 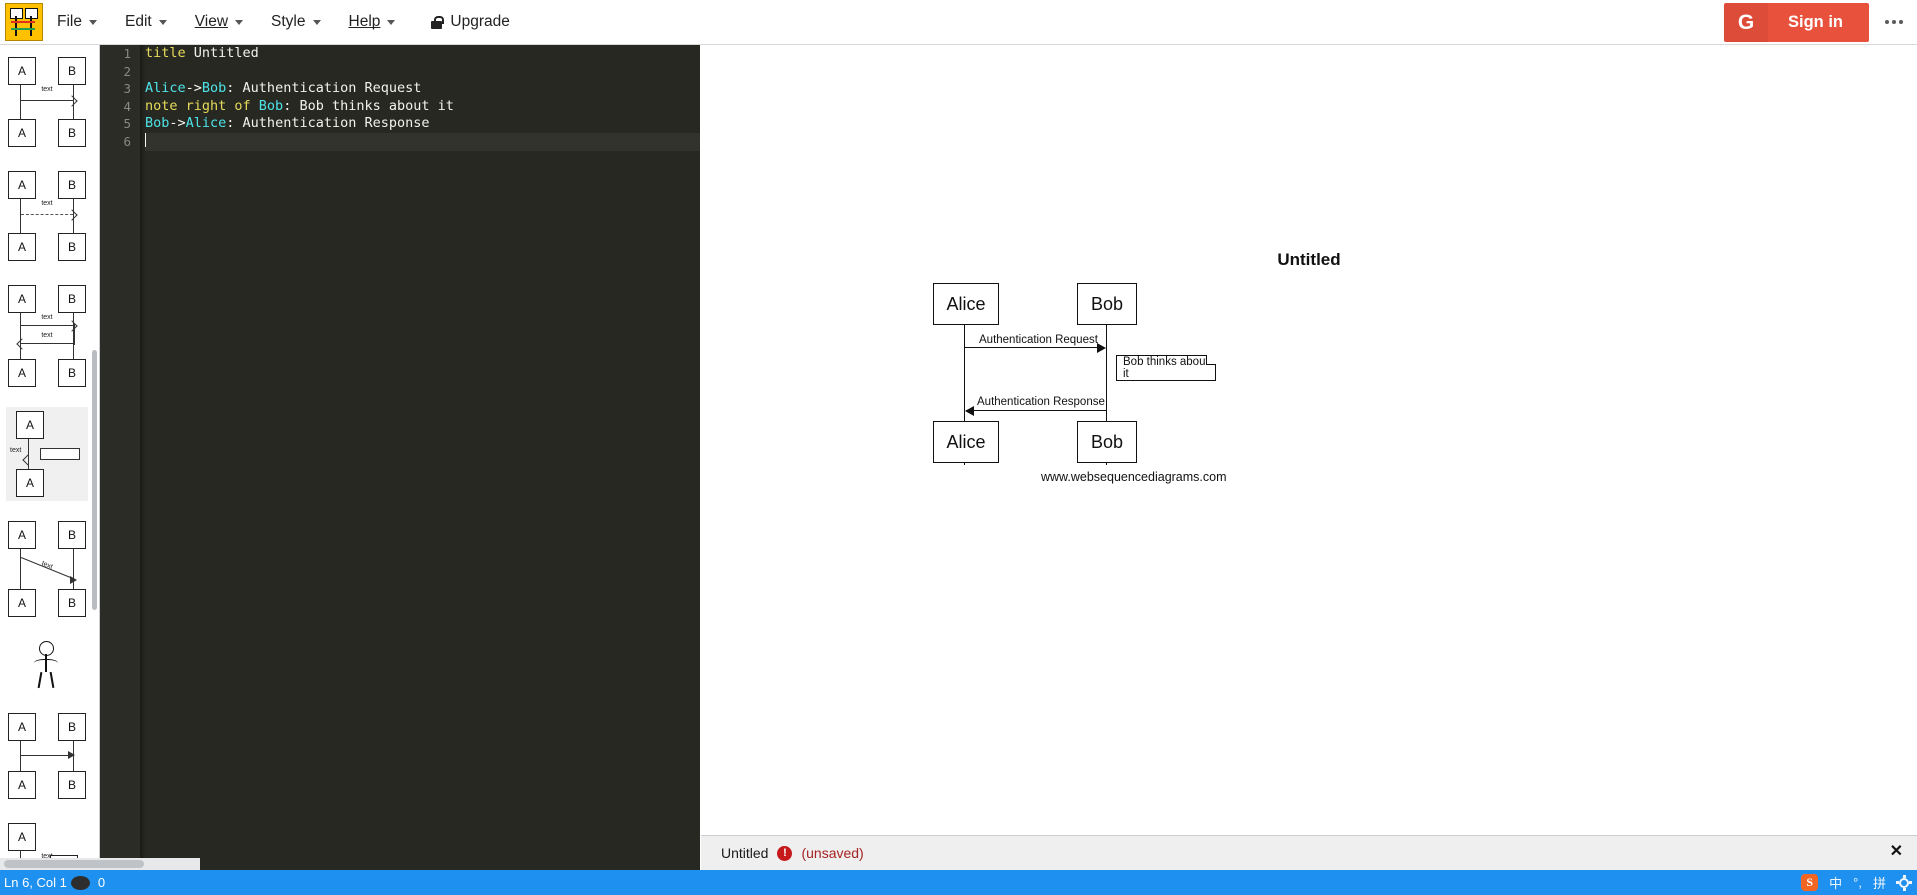 I want to click on editor-hscroll-thumb, so click(x=74, y=864).